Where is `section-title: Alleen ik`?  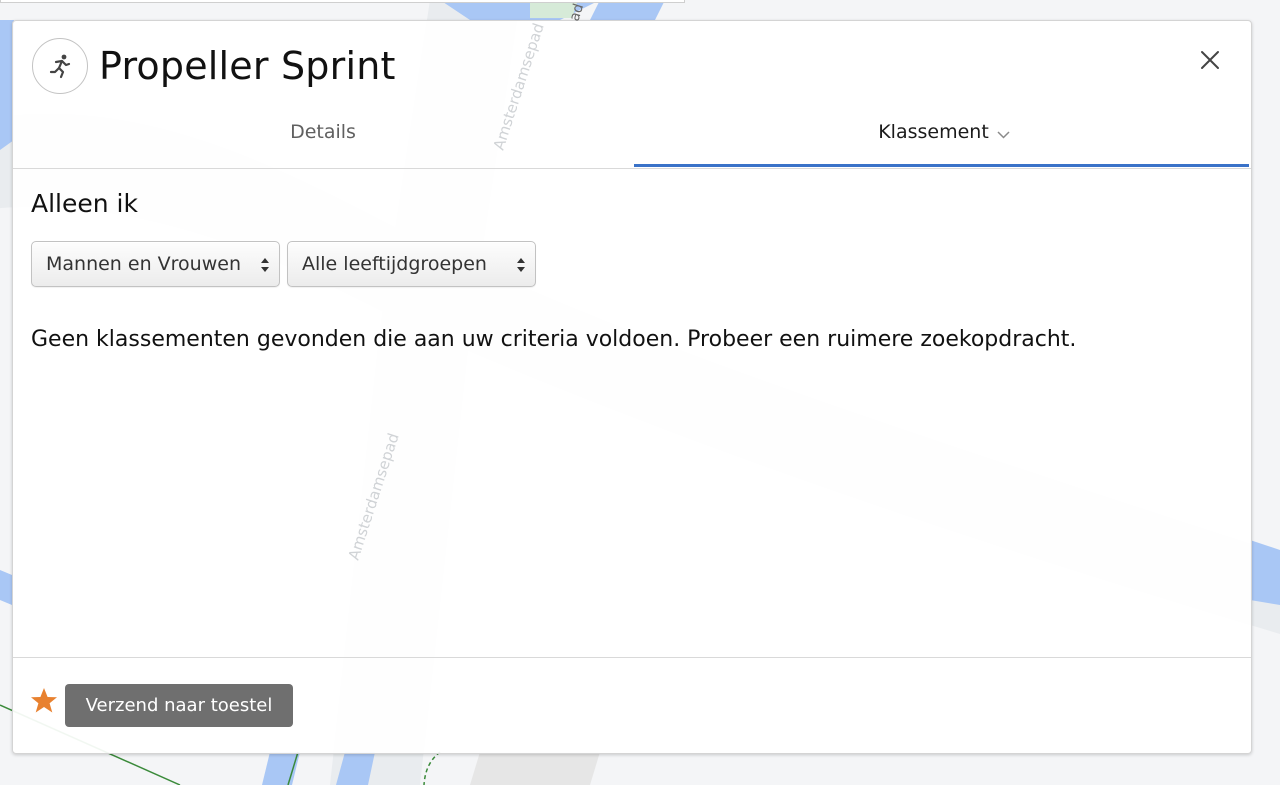
section-title: Alleen ik is located at coordinates (84, 203).